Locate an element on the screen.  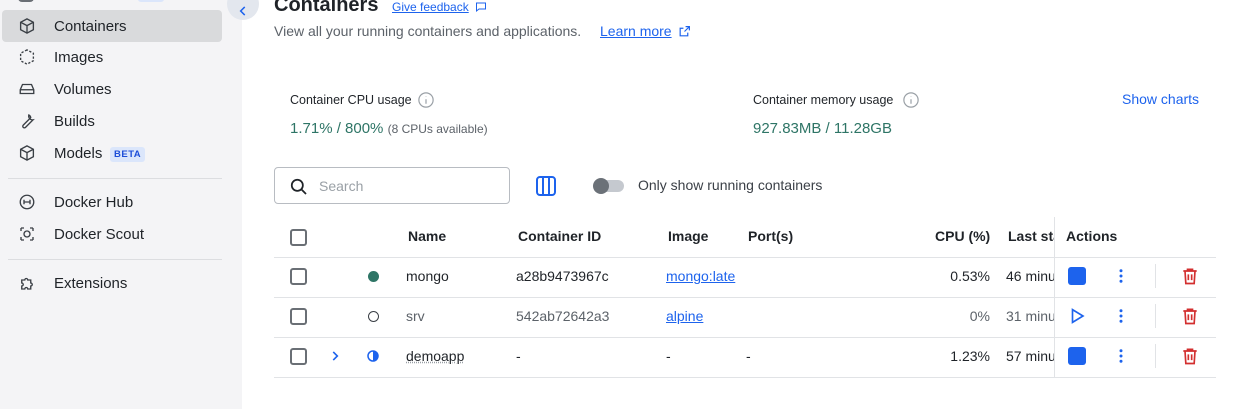
scout-icon is located at coordinates (27, 234).